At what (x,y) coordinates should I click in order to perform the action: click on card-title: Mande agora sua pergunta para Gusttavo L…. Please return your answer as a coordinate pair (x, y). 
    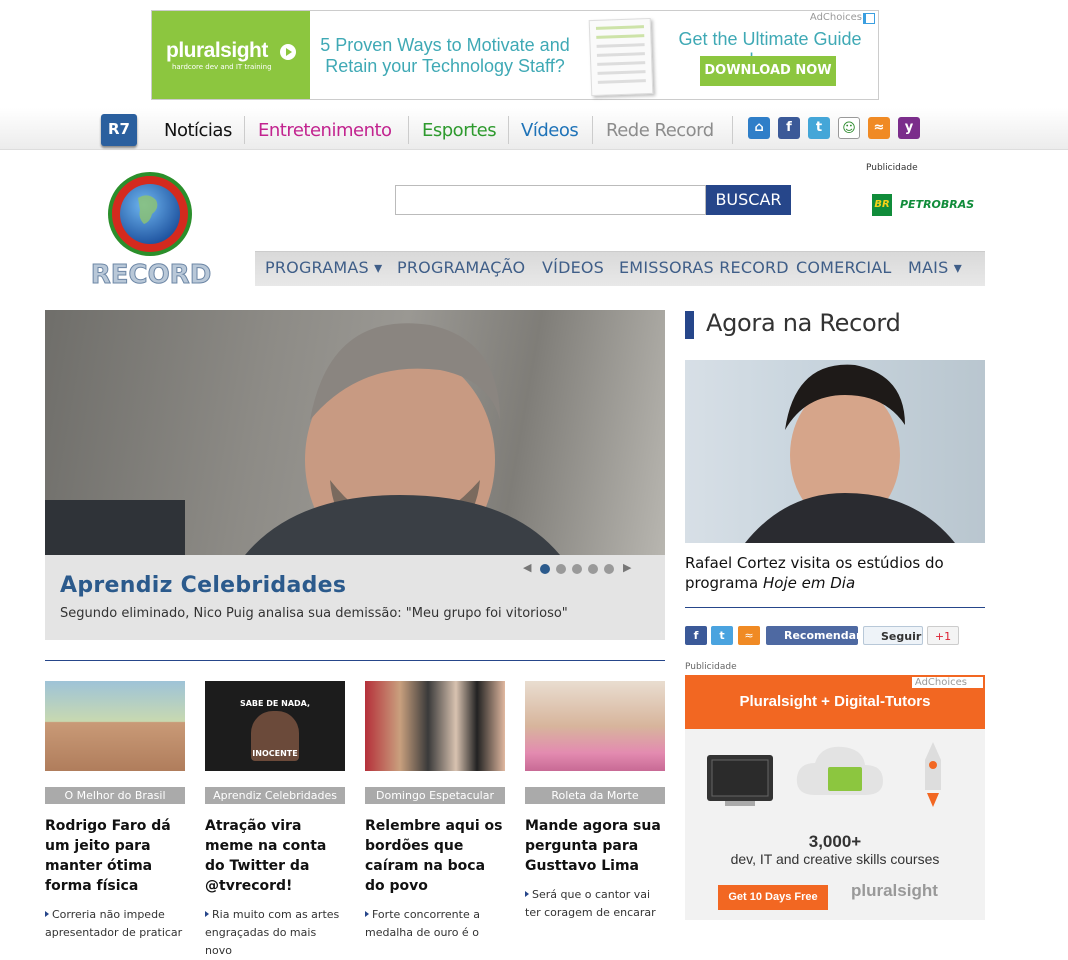
    Looking at the image, I should click on (595, 846).